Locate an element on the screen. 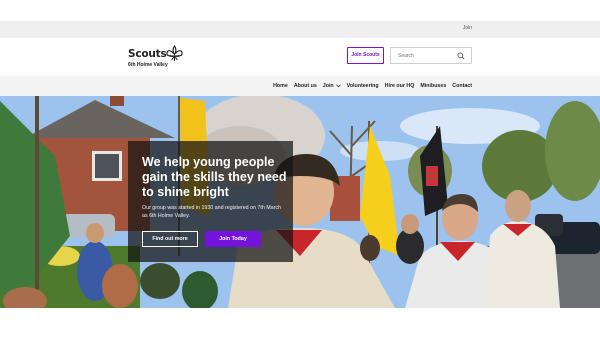 The width and height of the screenshot is (600, 338). nav-item-label: Volunteering is located at coordinates (362, 86).